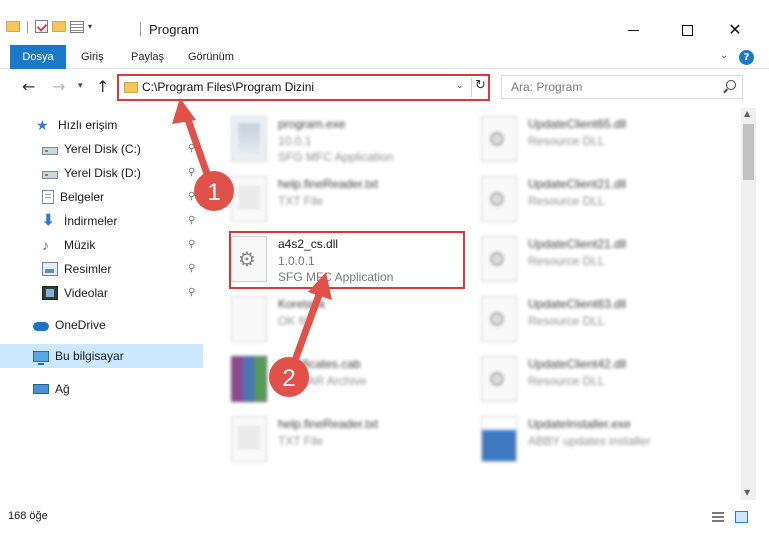  Describe the element at coordinates (499, 439) in the screenshot. I see `installer-icon` at that location.